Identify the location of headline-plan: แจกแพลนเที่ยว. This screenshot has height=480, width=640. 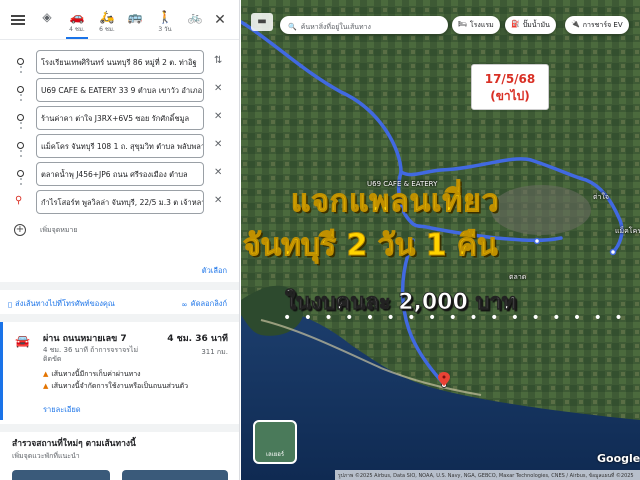
(395, 202).